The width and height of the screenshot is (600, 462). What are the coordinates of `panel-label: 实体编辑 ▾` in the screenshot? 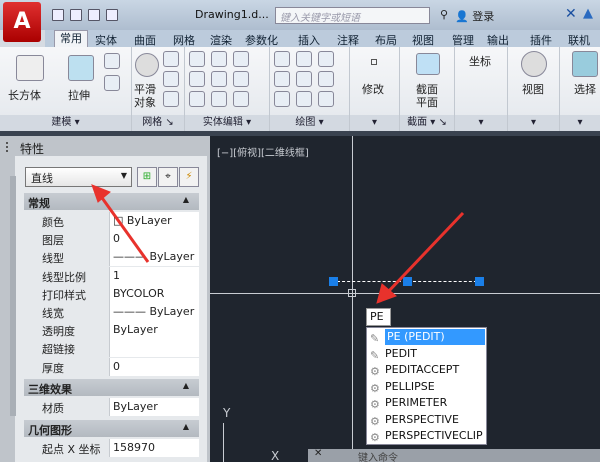 It's located at (227, 123).